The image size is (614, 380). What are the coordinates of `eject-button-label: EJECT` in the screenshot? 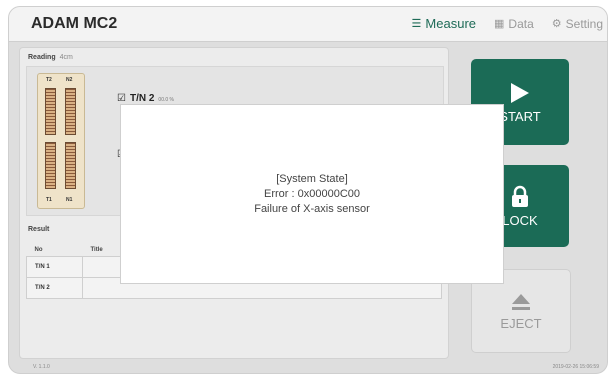 It's located at (521, 323).